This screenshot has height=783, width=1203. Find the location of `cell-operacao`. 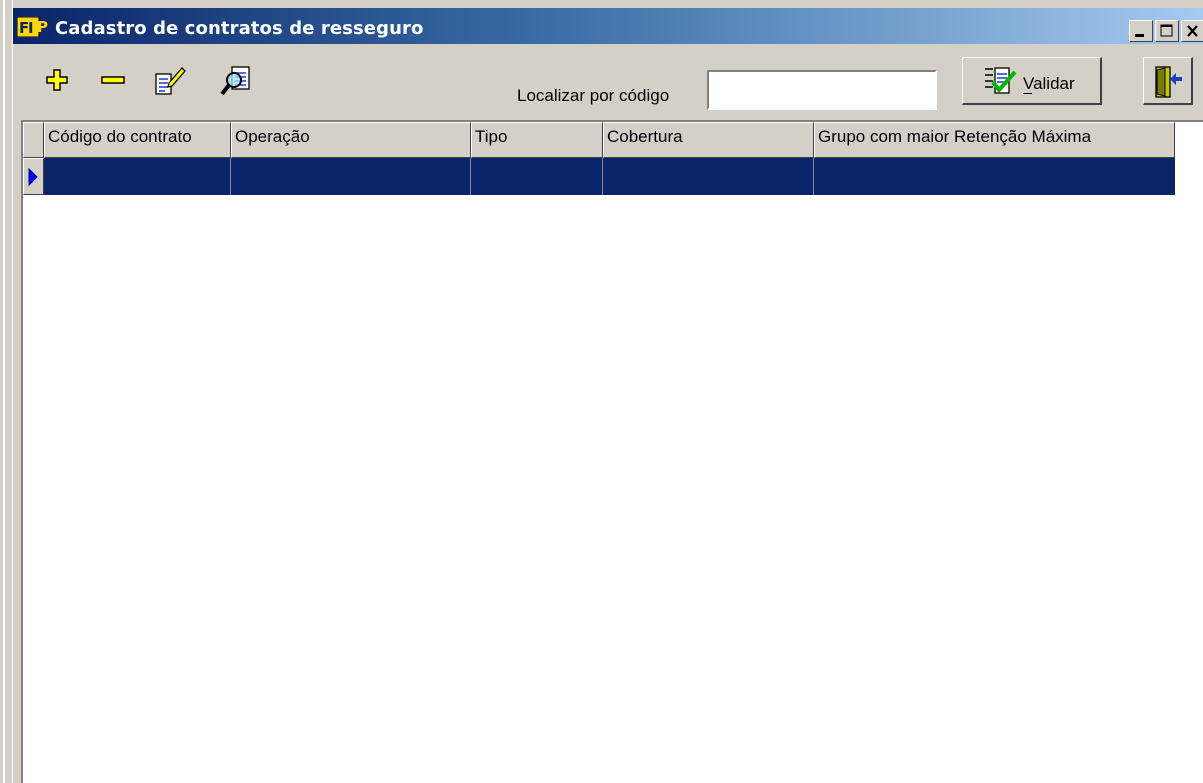

cell-operacao is located at coordinates (351, 176).